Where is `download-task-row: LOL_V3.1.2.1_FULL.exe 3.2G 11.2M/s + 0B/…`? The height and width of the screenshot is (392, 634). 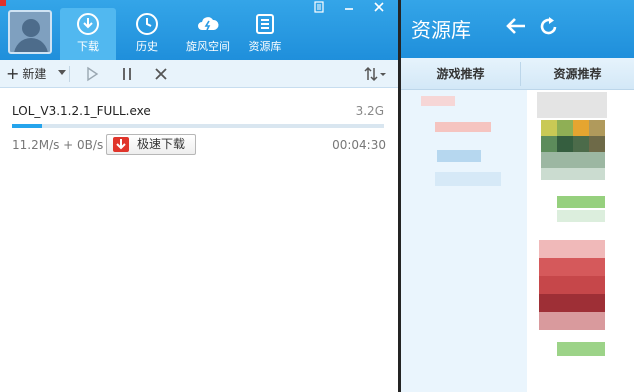
download-task-row: LOL_V3.1.2.1_FULL.exe 3.2G 11.2M/s + 0B/… is located at coordinates (199, 124).